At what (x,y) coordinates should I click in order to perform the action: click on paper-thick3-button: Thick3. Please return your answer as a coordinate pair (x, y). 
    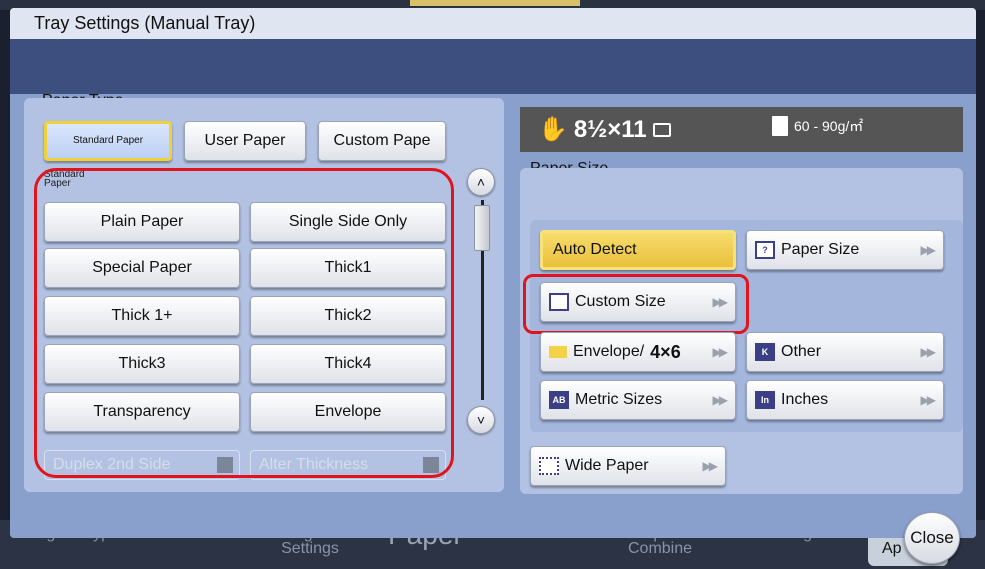
    Looking at the image, I should click on (142, 364).